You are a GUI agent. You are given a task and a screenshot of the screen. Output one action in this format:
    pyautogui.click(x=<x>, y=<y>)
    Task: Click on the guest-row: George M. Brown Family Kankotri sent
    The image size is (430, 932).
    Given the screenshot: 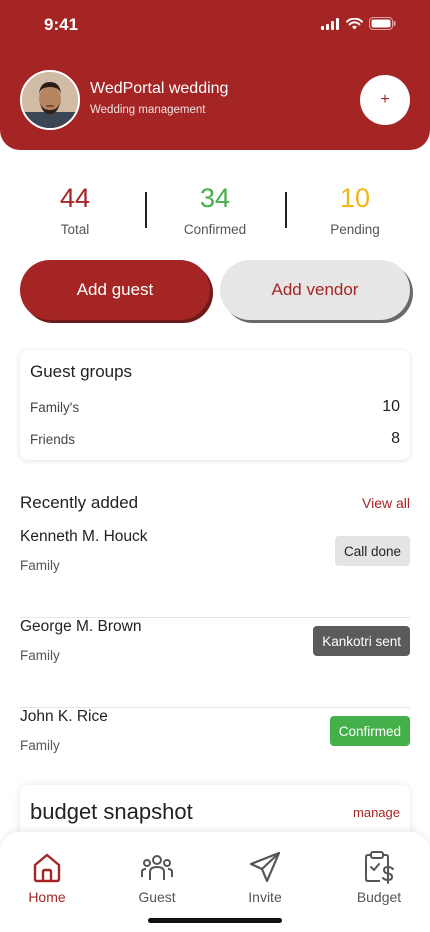 What is the action you would take?
    pyautogui.click(x=215, y=663)
    